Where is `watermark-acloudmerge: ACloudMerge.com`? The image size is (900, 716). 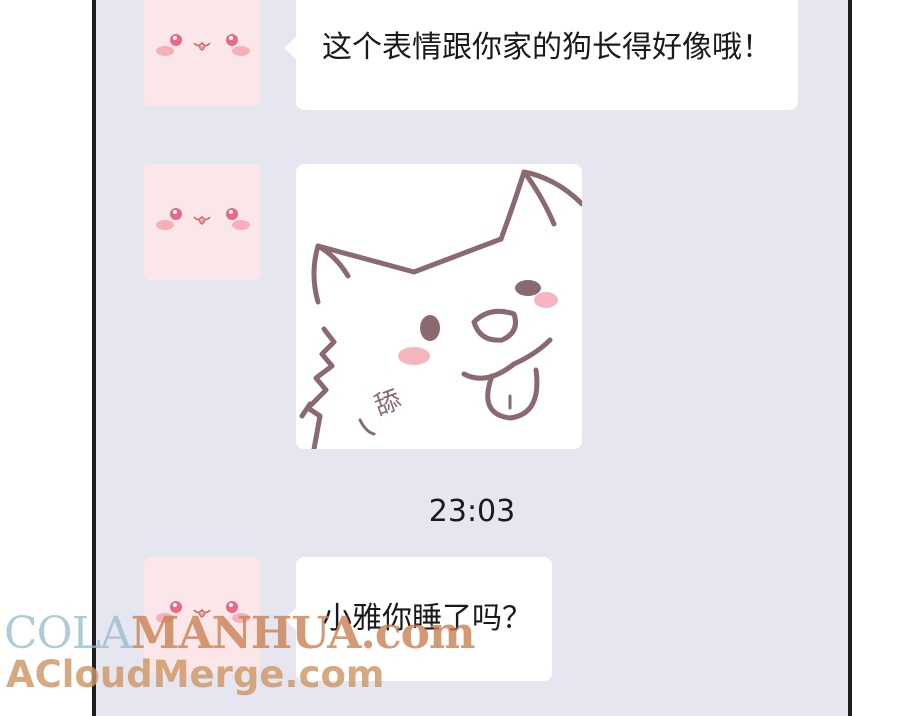 watermark-acloudmerge: ACloudMerge.com is located at coordinates (195, 674).